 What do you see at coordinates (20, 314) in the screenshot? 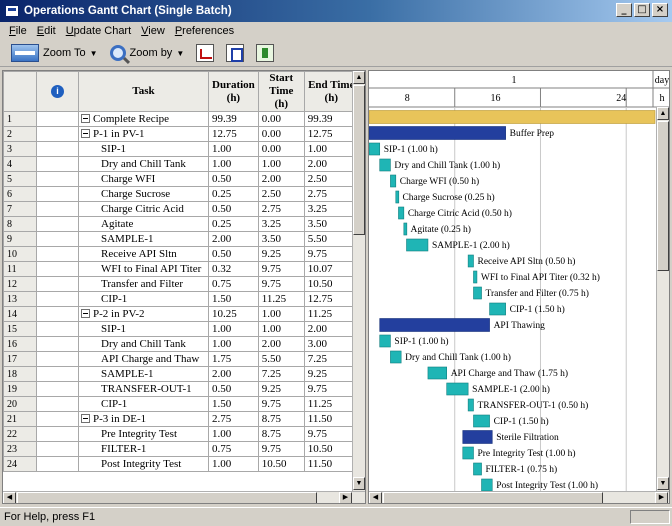
I see `row-number: 14` at bounding box center [20, 314].